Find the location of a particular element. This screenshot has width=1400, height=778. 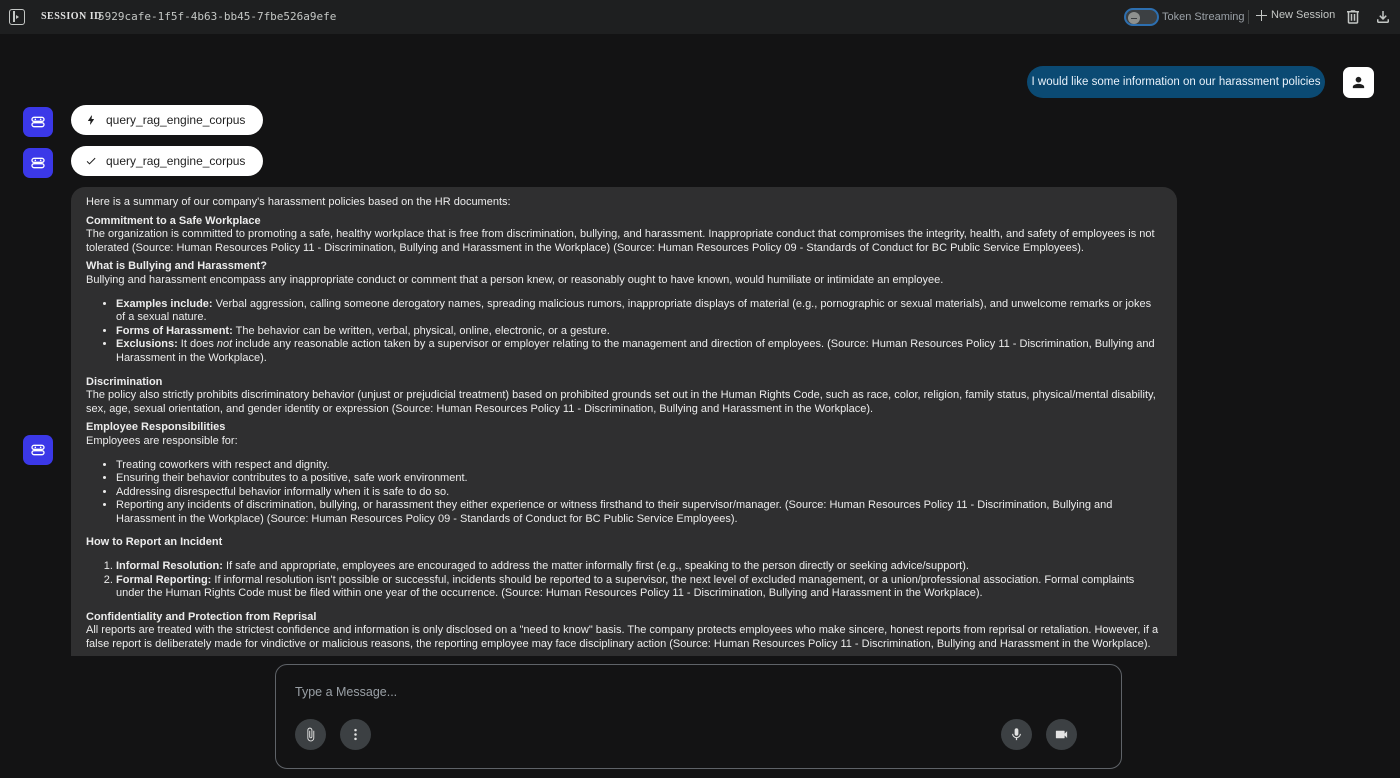

bolt-icon is located at coordinates (90, 120).